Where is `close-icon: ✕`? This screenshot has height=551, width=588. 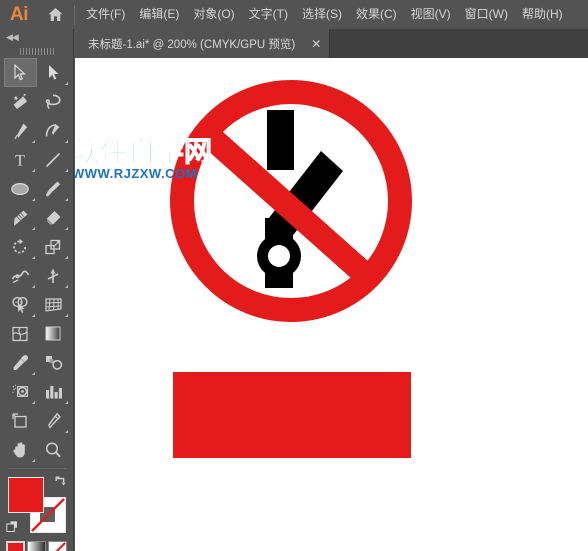
close-icon: ✕ is located at coordinates (316, 44).